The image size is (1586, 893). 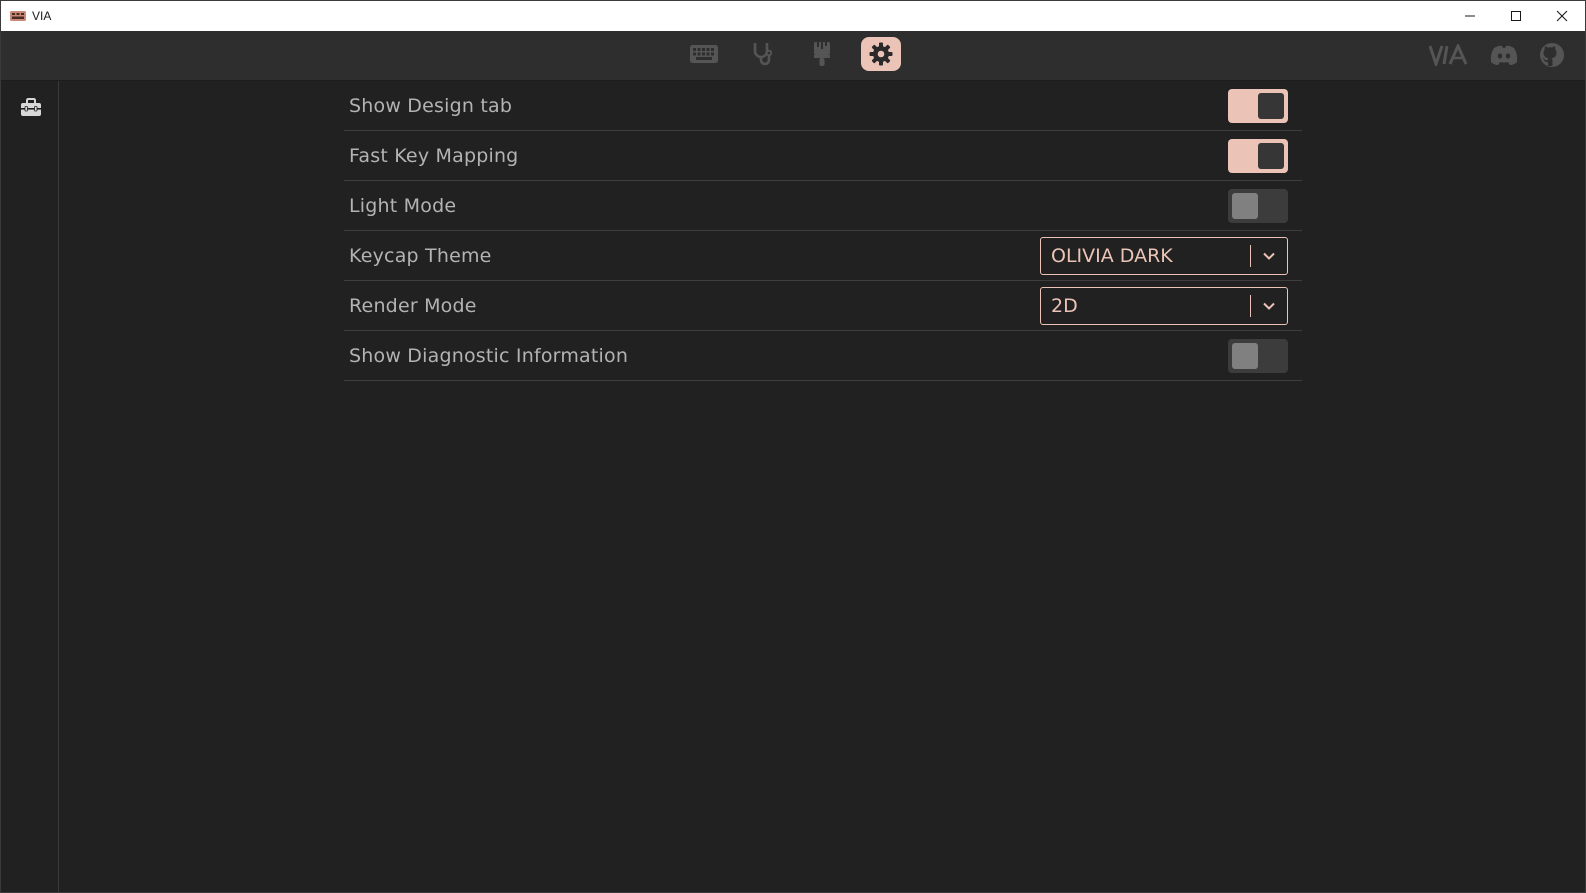 I want to click on tab-settings, so click(x=881, y=54).